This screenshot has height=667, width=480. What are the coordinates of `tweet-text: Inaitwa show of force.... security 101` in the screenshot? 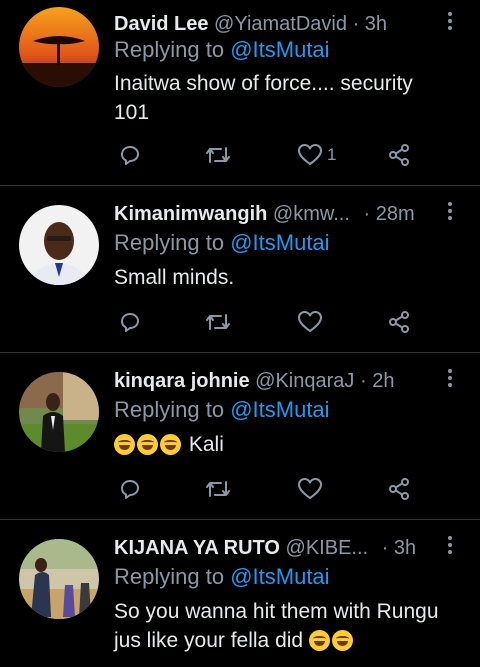 It's located at (289, 98).